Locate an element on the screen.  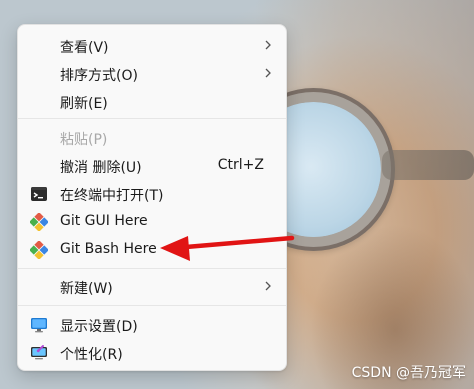
watermark: CSDN @吾乃冠军 is located at coordinates (408, 373).